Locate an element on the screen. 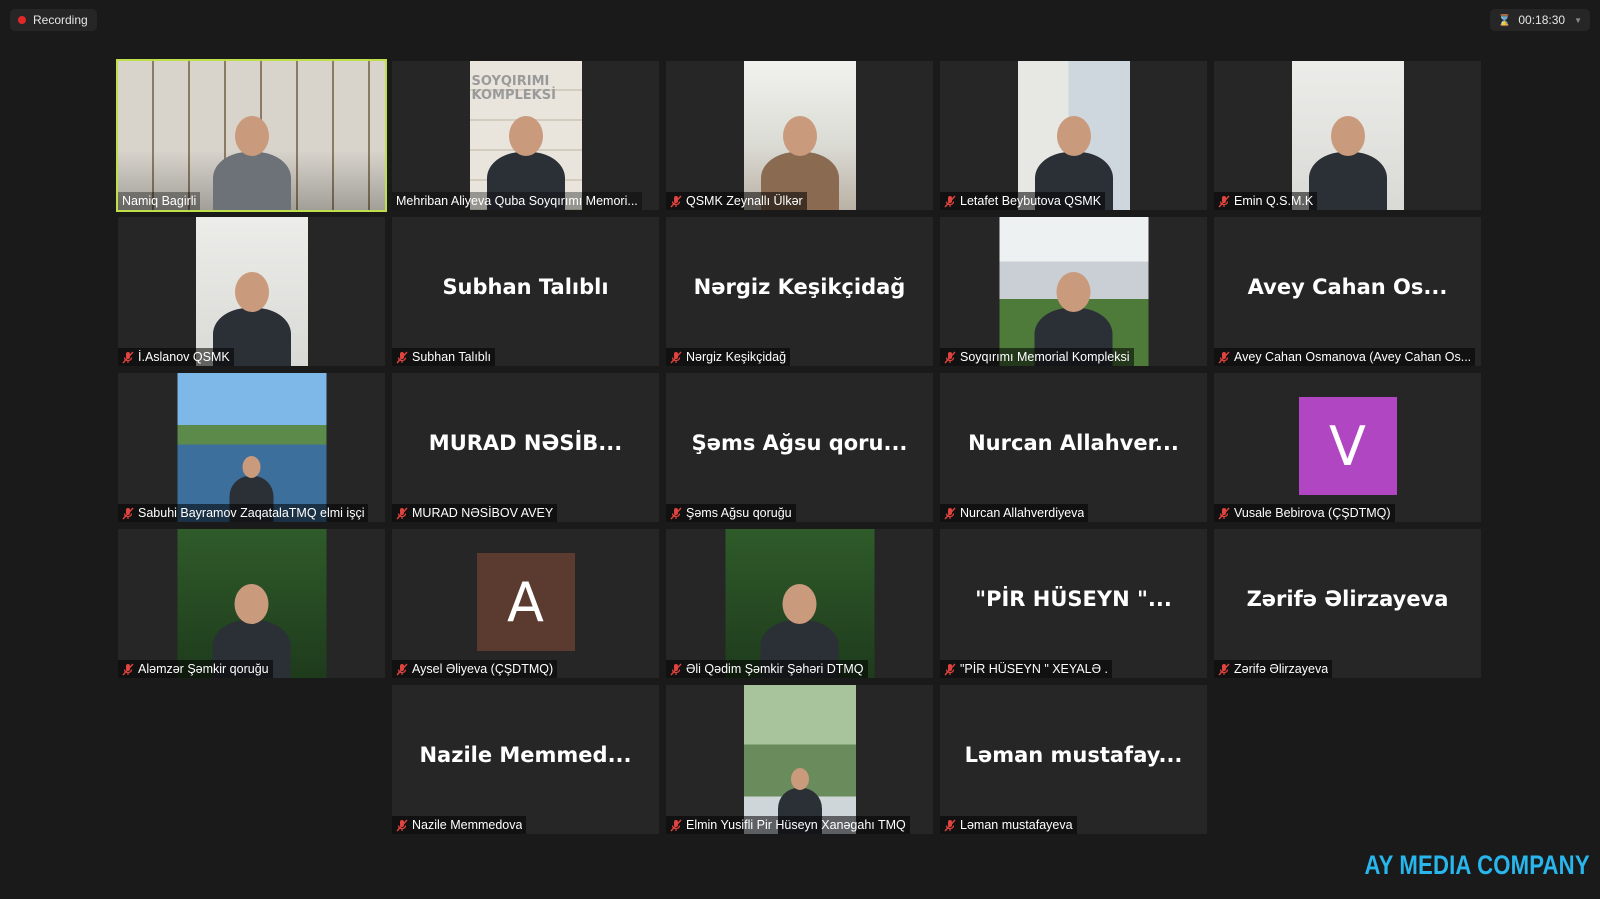 The height and width of the screenshot is (899, 1600). participant-name: Şəms Ağsu qoruğu is located at coordinates (739, 513).